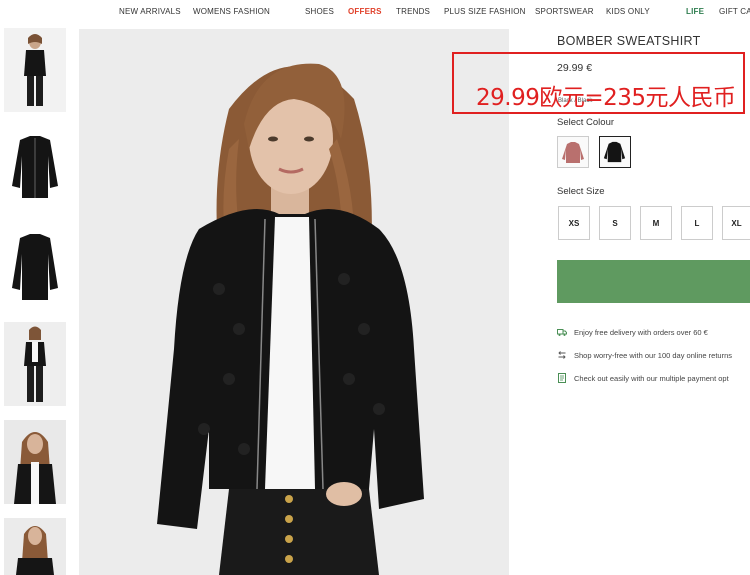 This screenshot has width=750, height=575. What do you see at coordinates (35, 462) in the screenshot?
I see `thumbnail-model-closeup` at bounding box center [35, 462].